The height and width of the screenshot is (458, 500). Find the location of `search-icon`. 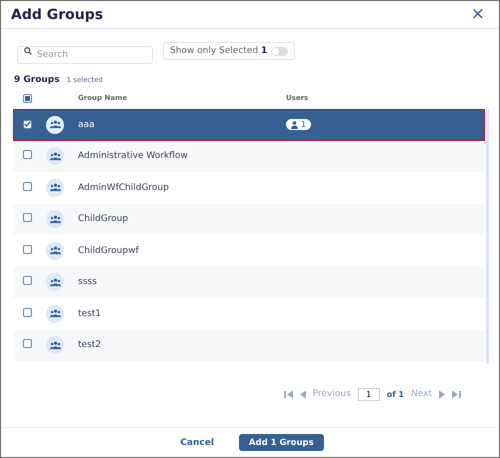

search-icon is located at coordinates (28, 51).